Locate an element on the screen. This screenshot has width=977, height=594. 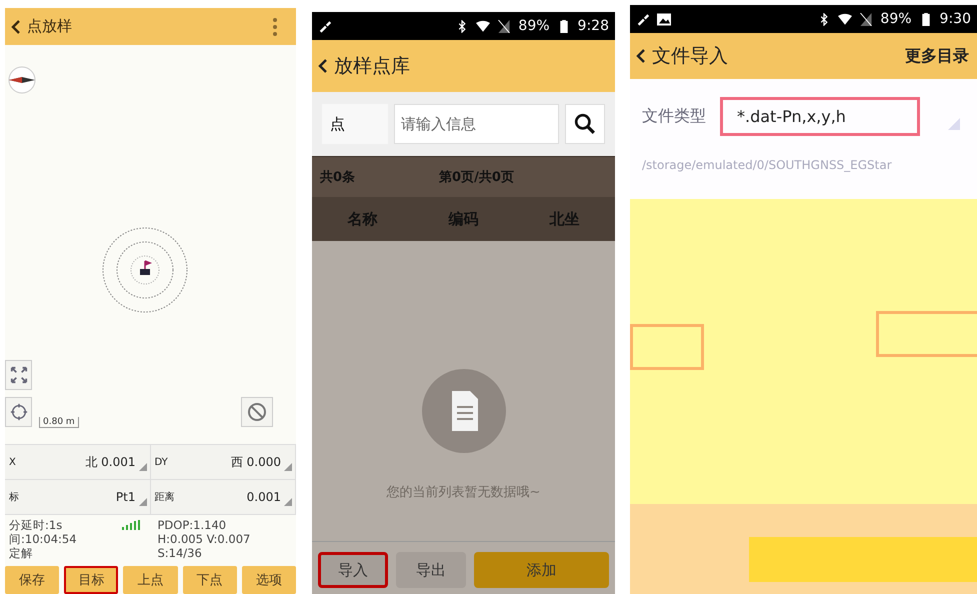
status-text: PDOP:1.140 is located at coordinates (192, 525).